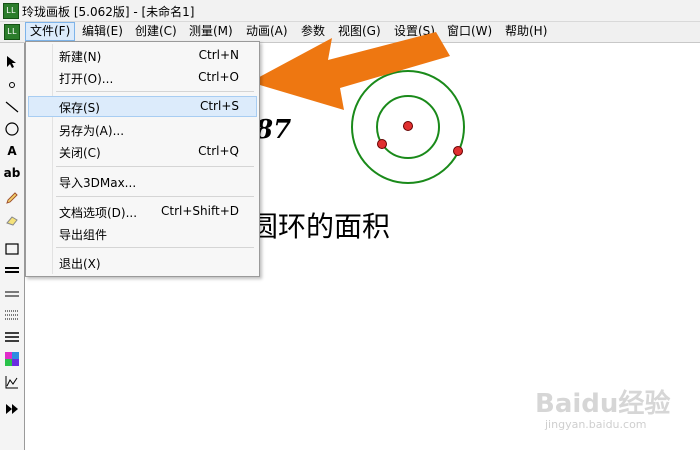  Describe the element at coordinates (12, 151) in the screenshot. I see `text-icon: A` at that location.